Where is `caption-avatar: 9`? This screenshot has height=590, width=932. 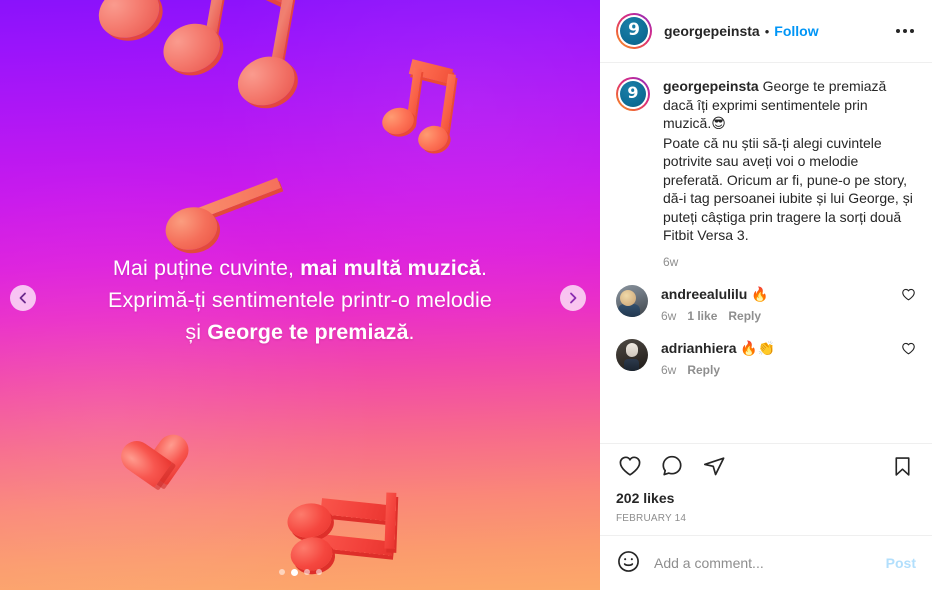
caption-avatar: 9 is located at coordinates (633, 94).